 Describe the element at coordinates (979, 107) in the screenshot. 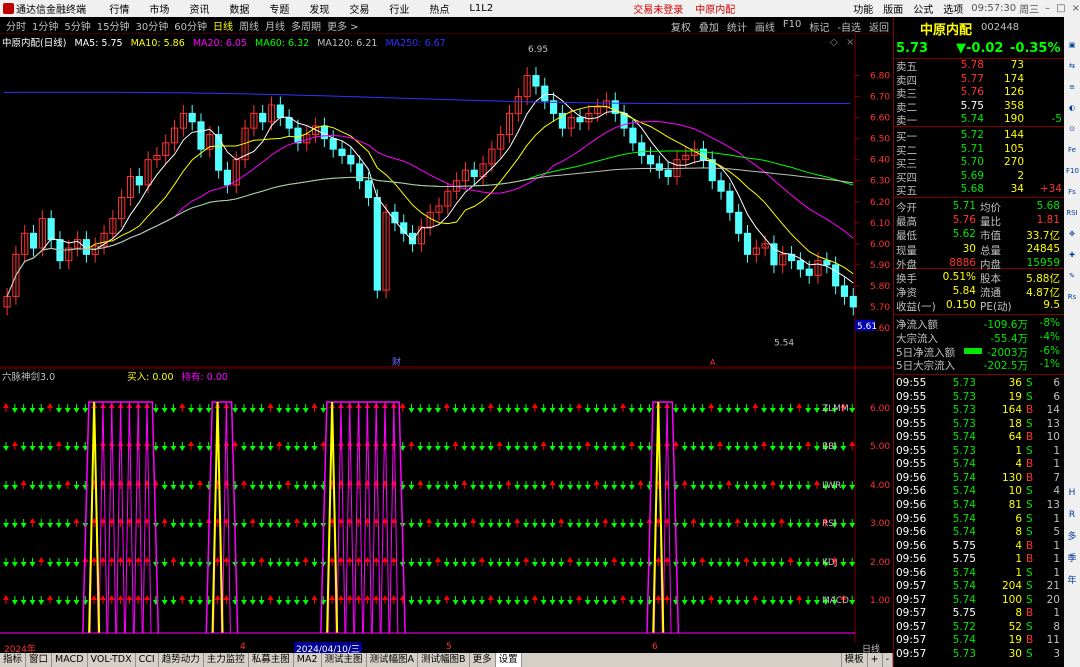

I see `book-row: 卖二 5.75 358` at that location.